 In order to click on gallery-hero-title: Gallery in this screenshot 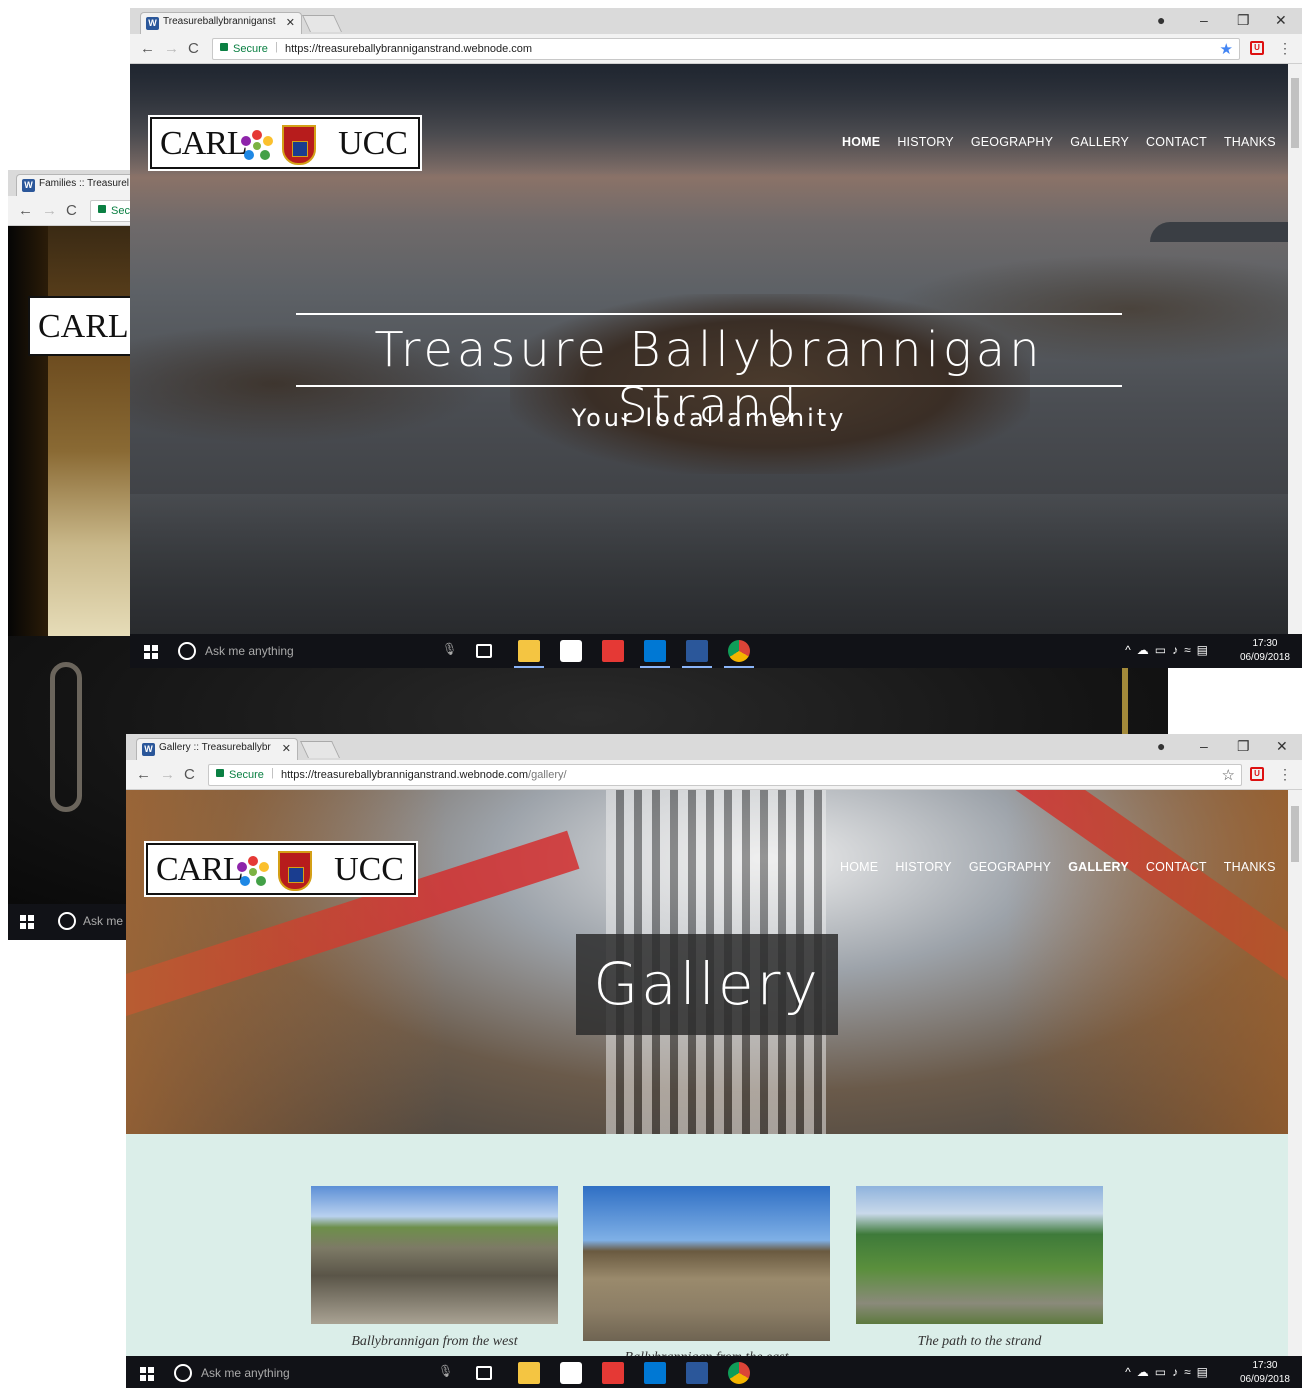, I will do `click(707, 984)`.